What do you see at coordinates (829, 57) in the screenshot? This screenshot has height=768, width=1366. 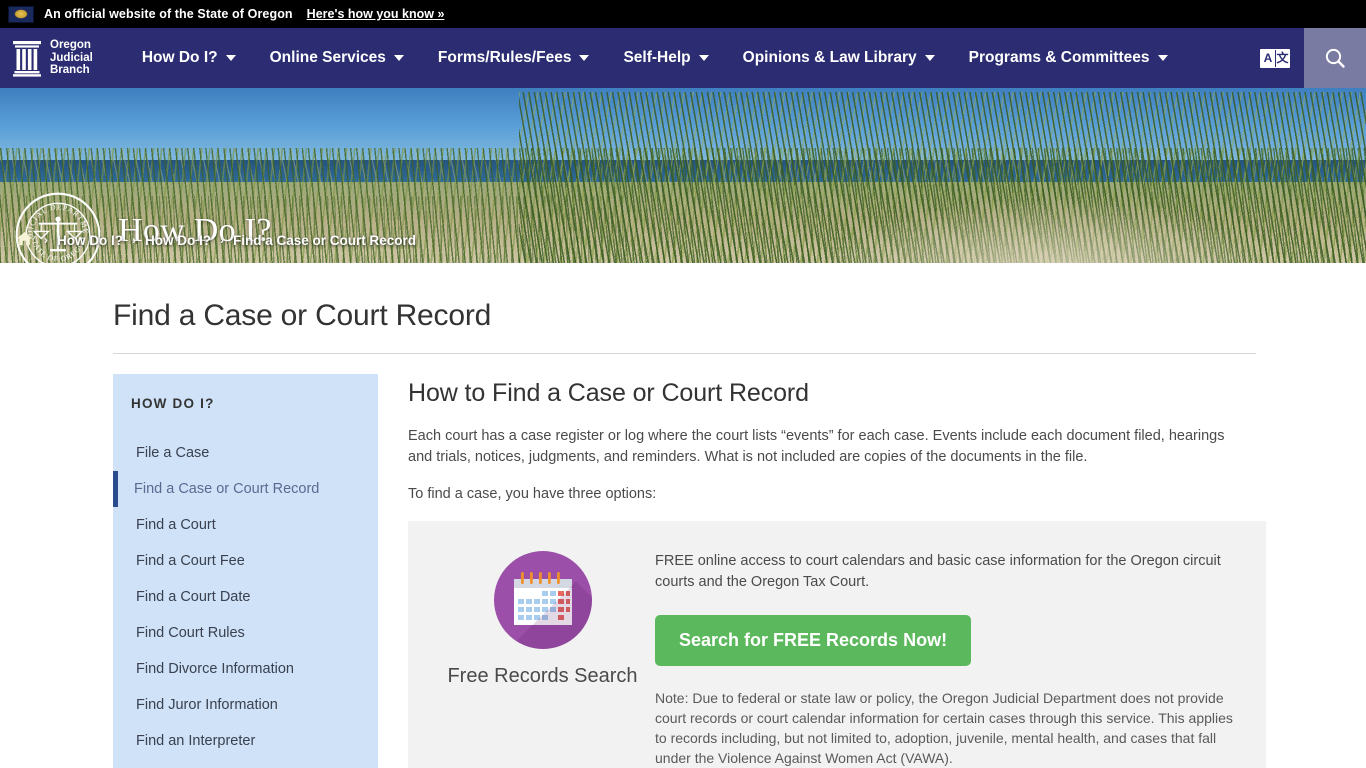 I see `nav-item-label: Opinions & Law Library` at bounding box center [829, 57].